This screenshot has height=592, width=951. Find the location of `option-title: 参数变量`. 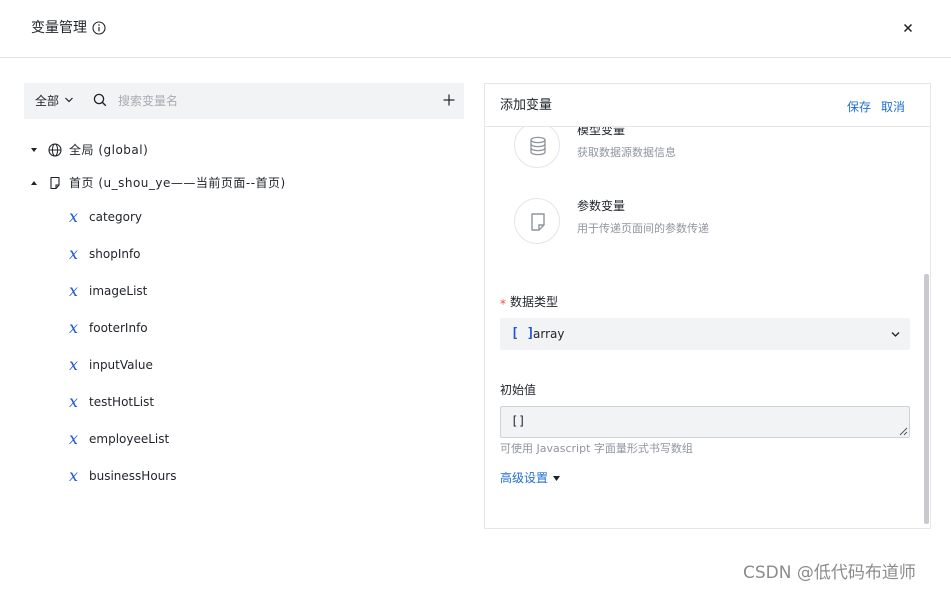

option-title: 参数变量 is located at coordinates (601, 206).